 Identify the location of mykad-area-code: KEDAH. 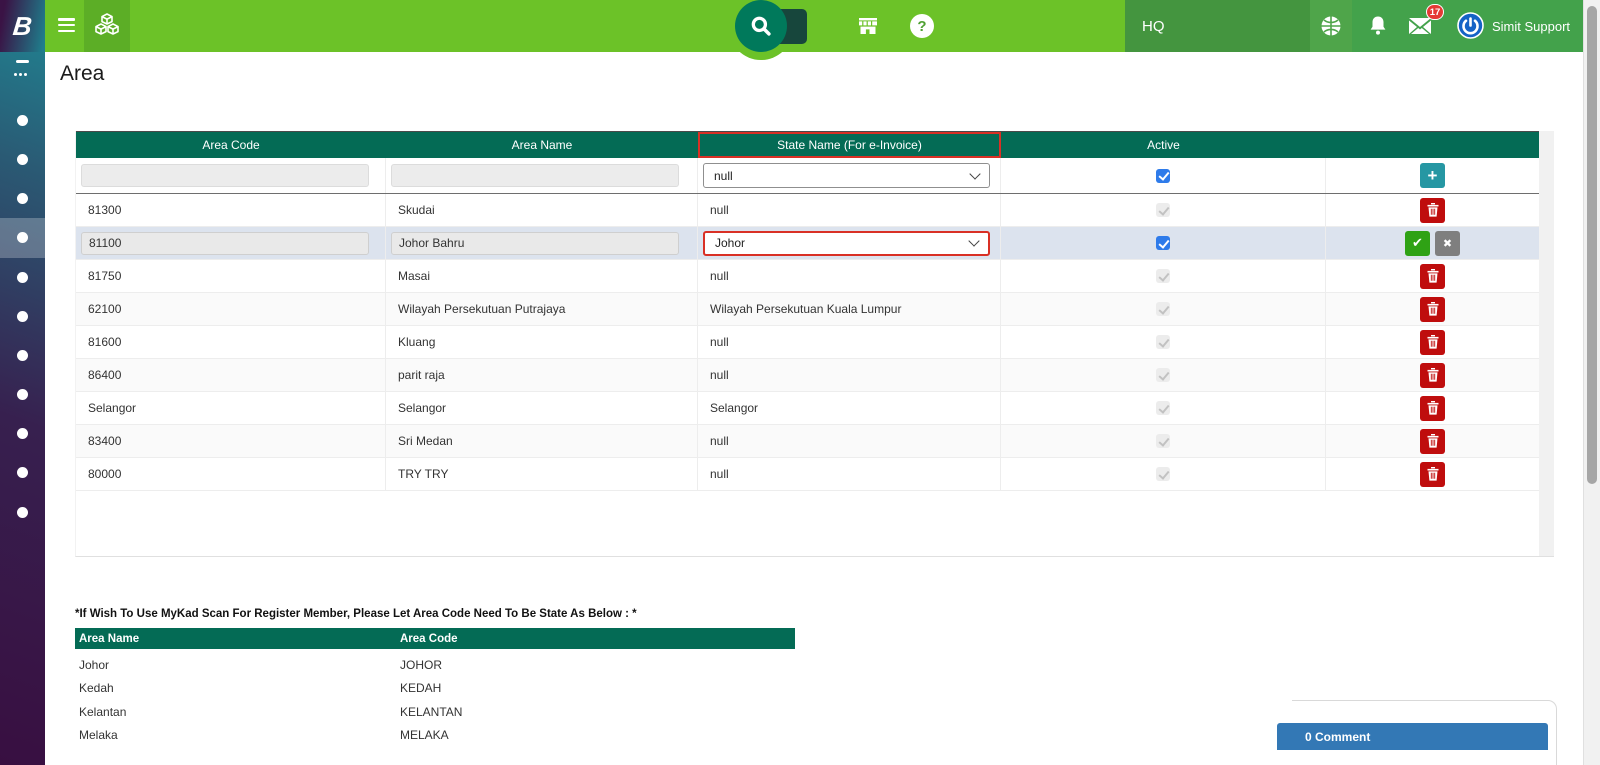
(421, 688).